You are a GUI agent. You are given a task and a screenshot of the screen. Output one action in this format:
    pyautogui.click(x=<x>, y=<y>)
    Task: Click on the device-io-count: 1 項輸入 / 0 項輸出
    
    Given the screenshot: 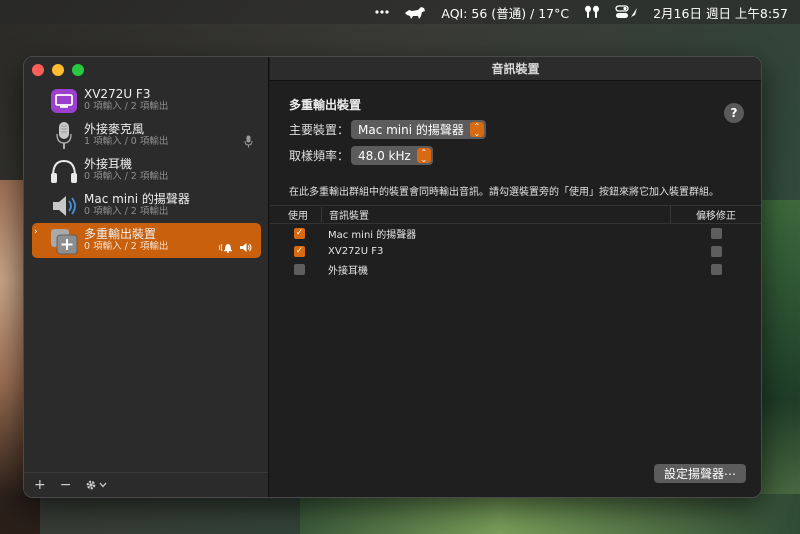 What is the action you would take?
    pyautogui.click(x=126, y=142)
    